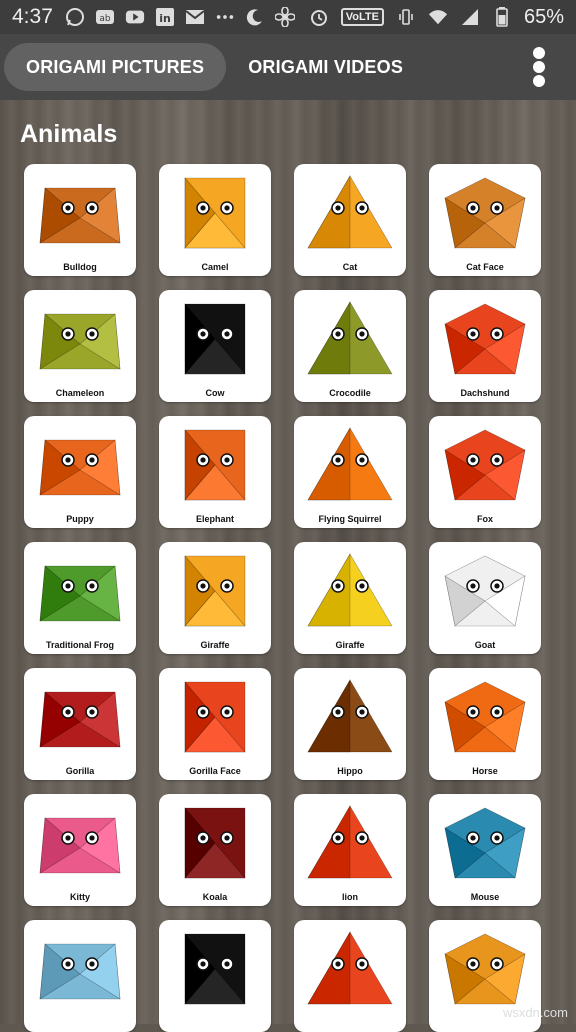 Image resolution: width=576 pixels, height=1032 pixels. I want to click on svg-text: ab, so click(105, 19).